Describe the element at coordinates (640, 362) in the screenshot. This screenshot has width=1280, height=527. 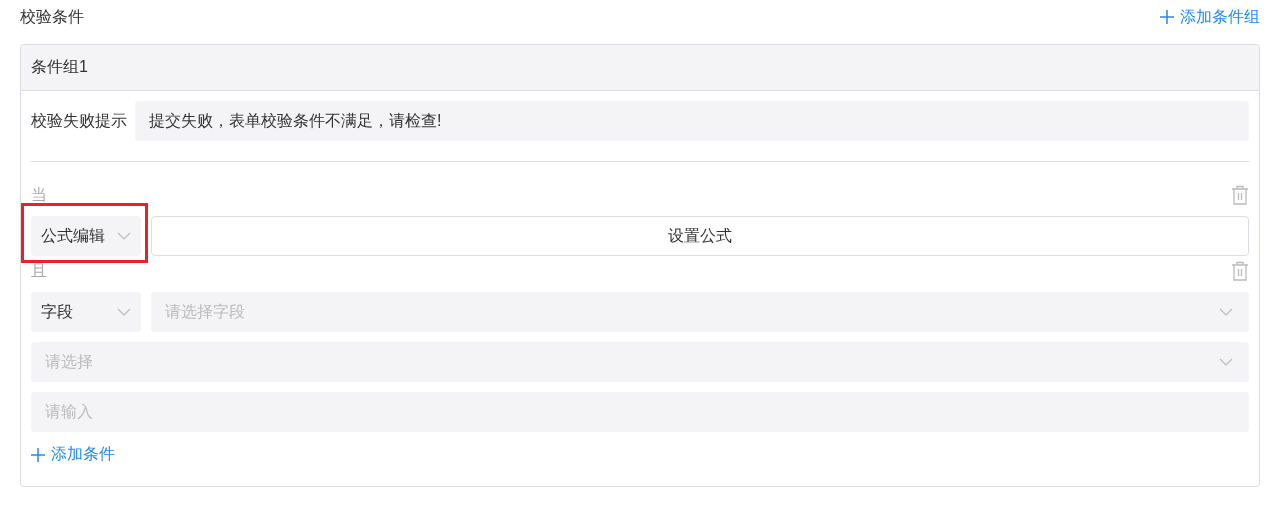
I see `operator-select: 请选择` at that location.